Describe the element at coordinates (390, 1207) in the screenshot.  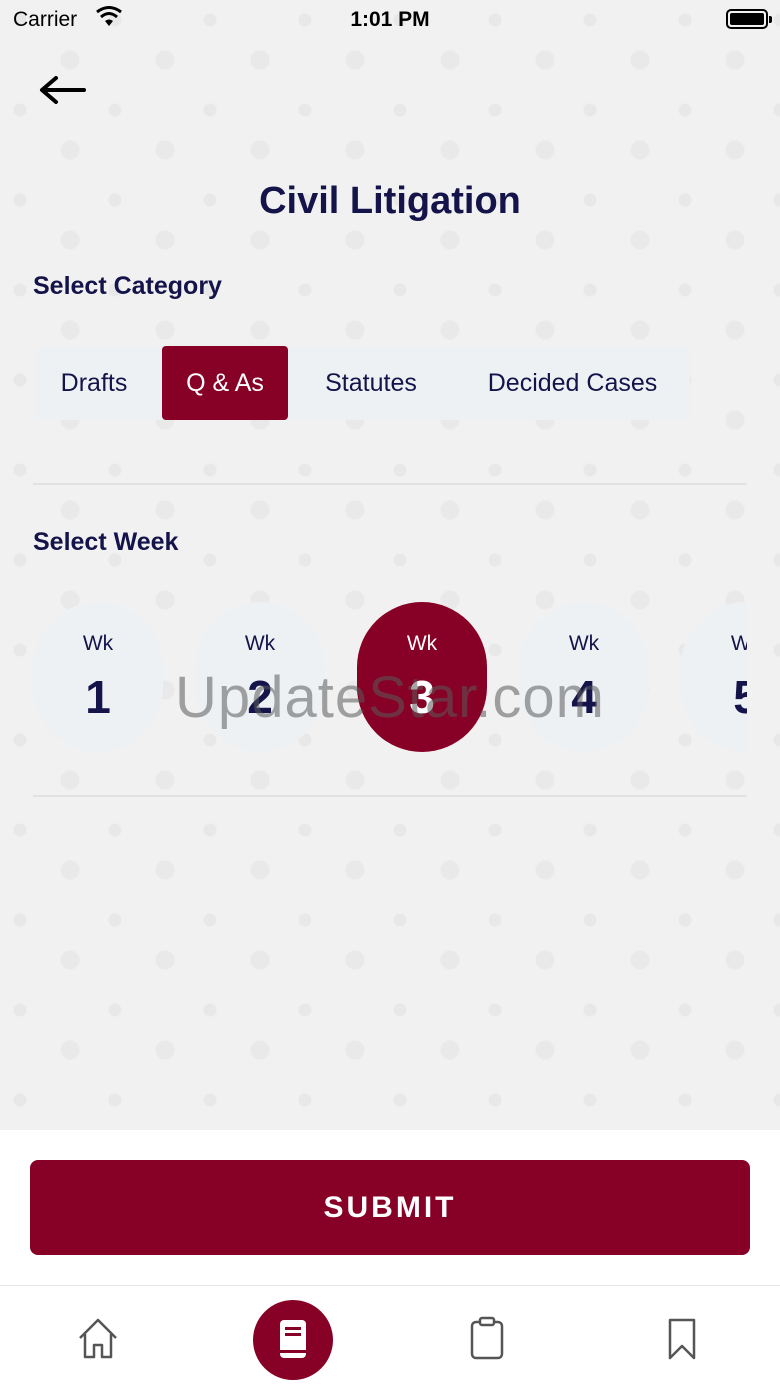
I see `submit-button: SUBMIT` at that location.